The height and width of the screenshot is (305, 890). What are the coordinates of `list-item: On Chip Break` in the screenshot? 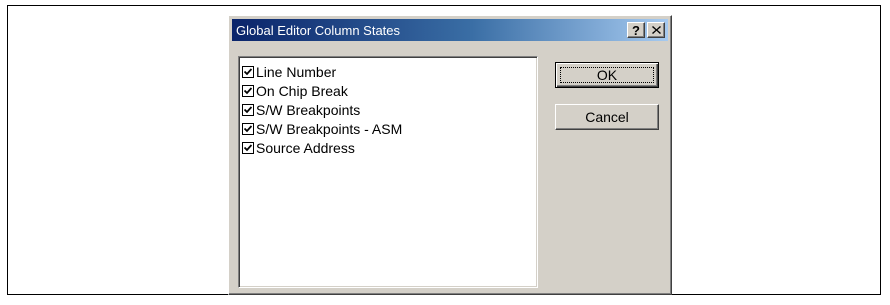 It's located at (389, 90).